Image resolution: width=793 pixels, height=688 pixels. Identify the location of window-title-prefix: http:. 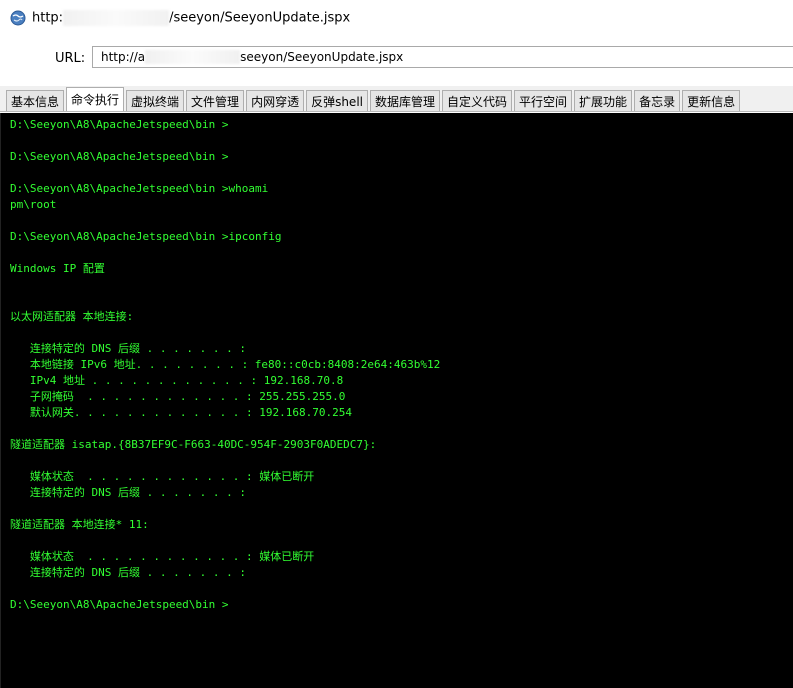
(48, 18).